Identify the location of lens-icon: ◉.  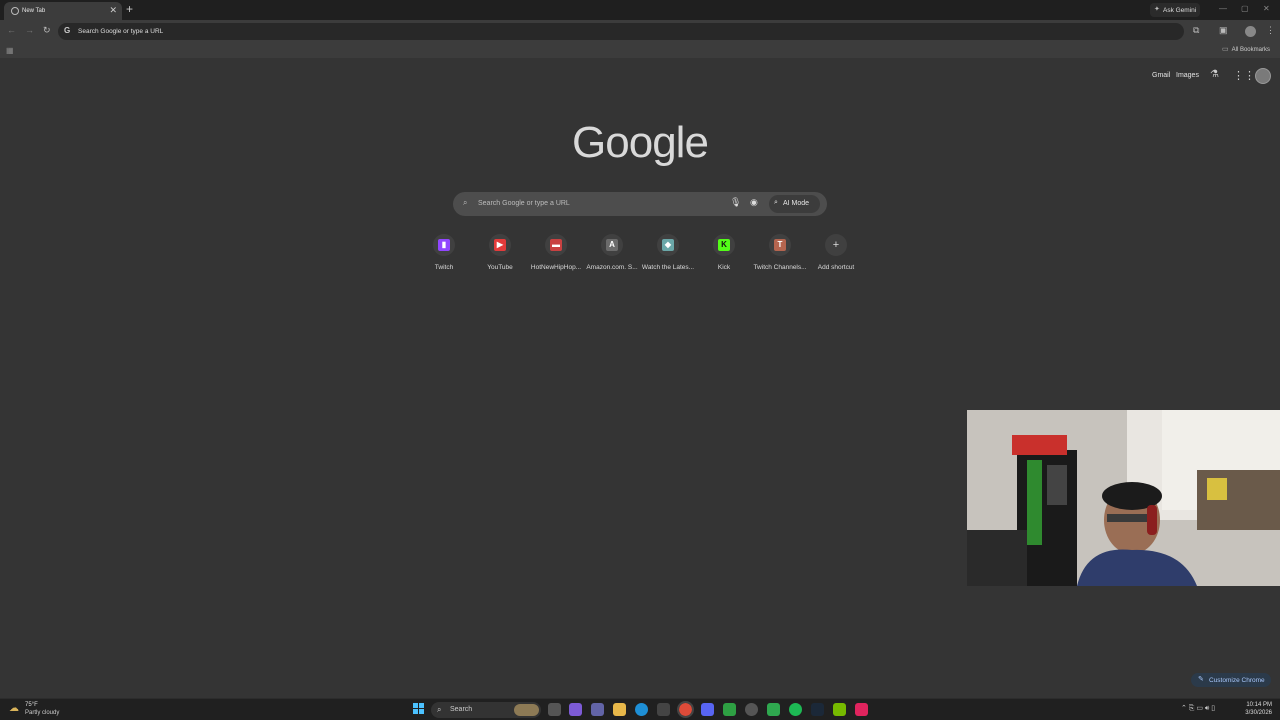
(754, 202).